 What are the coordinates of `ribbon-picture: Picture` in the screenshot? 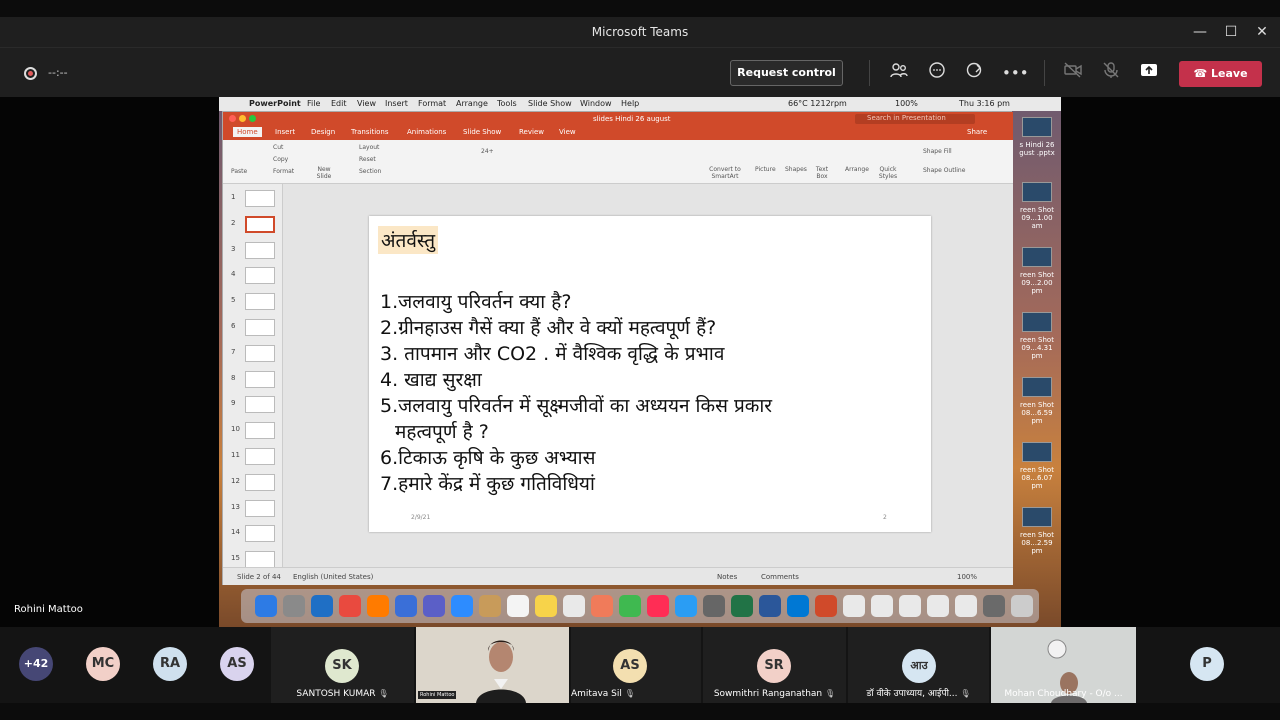 It's located at (765, 169).